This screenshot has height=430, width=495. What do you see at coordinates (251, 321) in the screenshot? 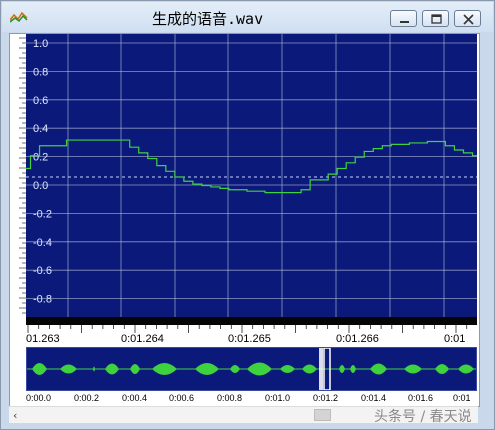
I see `timeline-divider` at bounding box center [251, 321].